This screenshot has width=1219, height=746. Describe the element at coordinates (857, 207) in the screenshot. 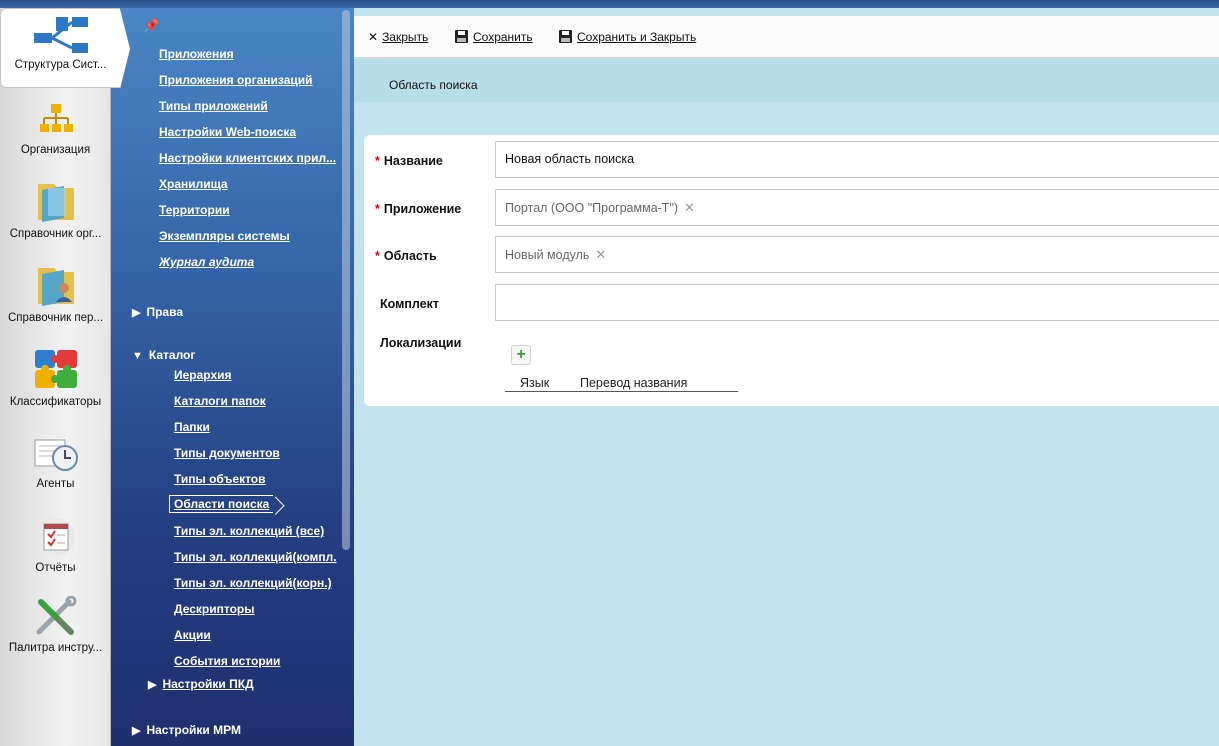

I see `application-field: Портал (ООО "Программа-Т") ✕` at that location.